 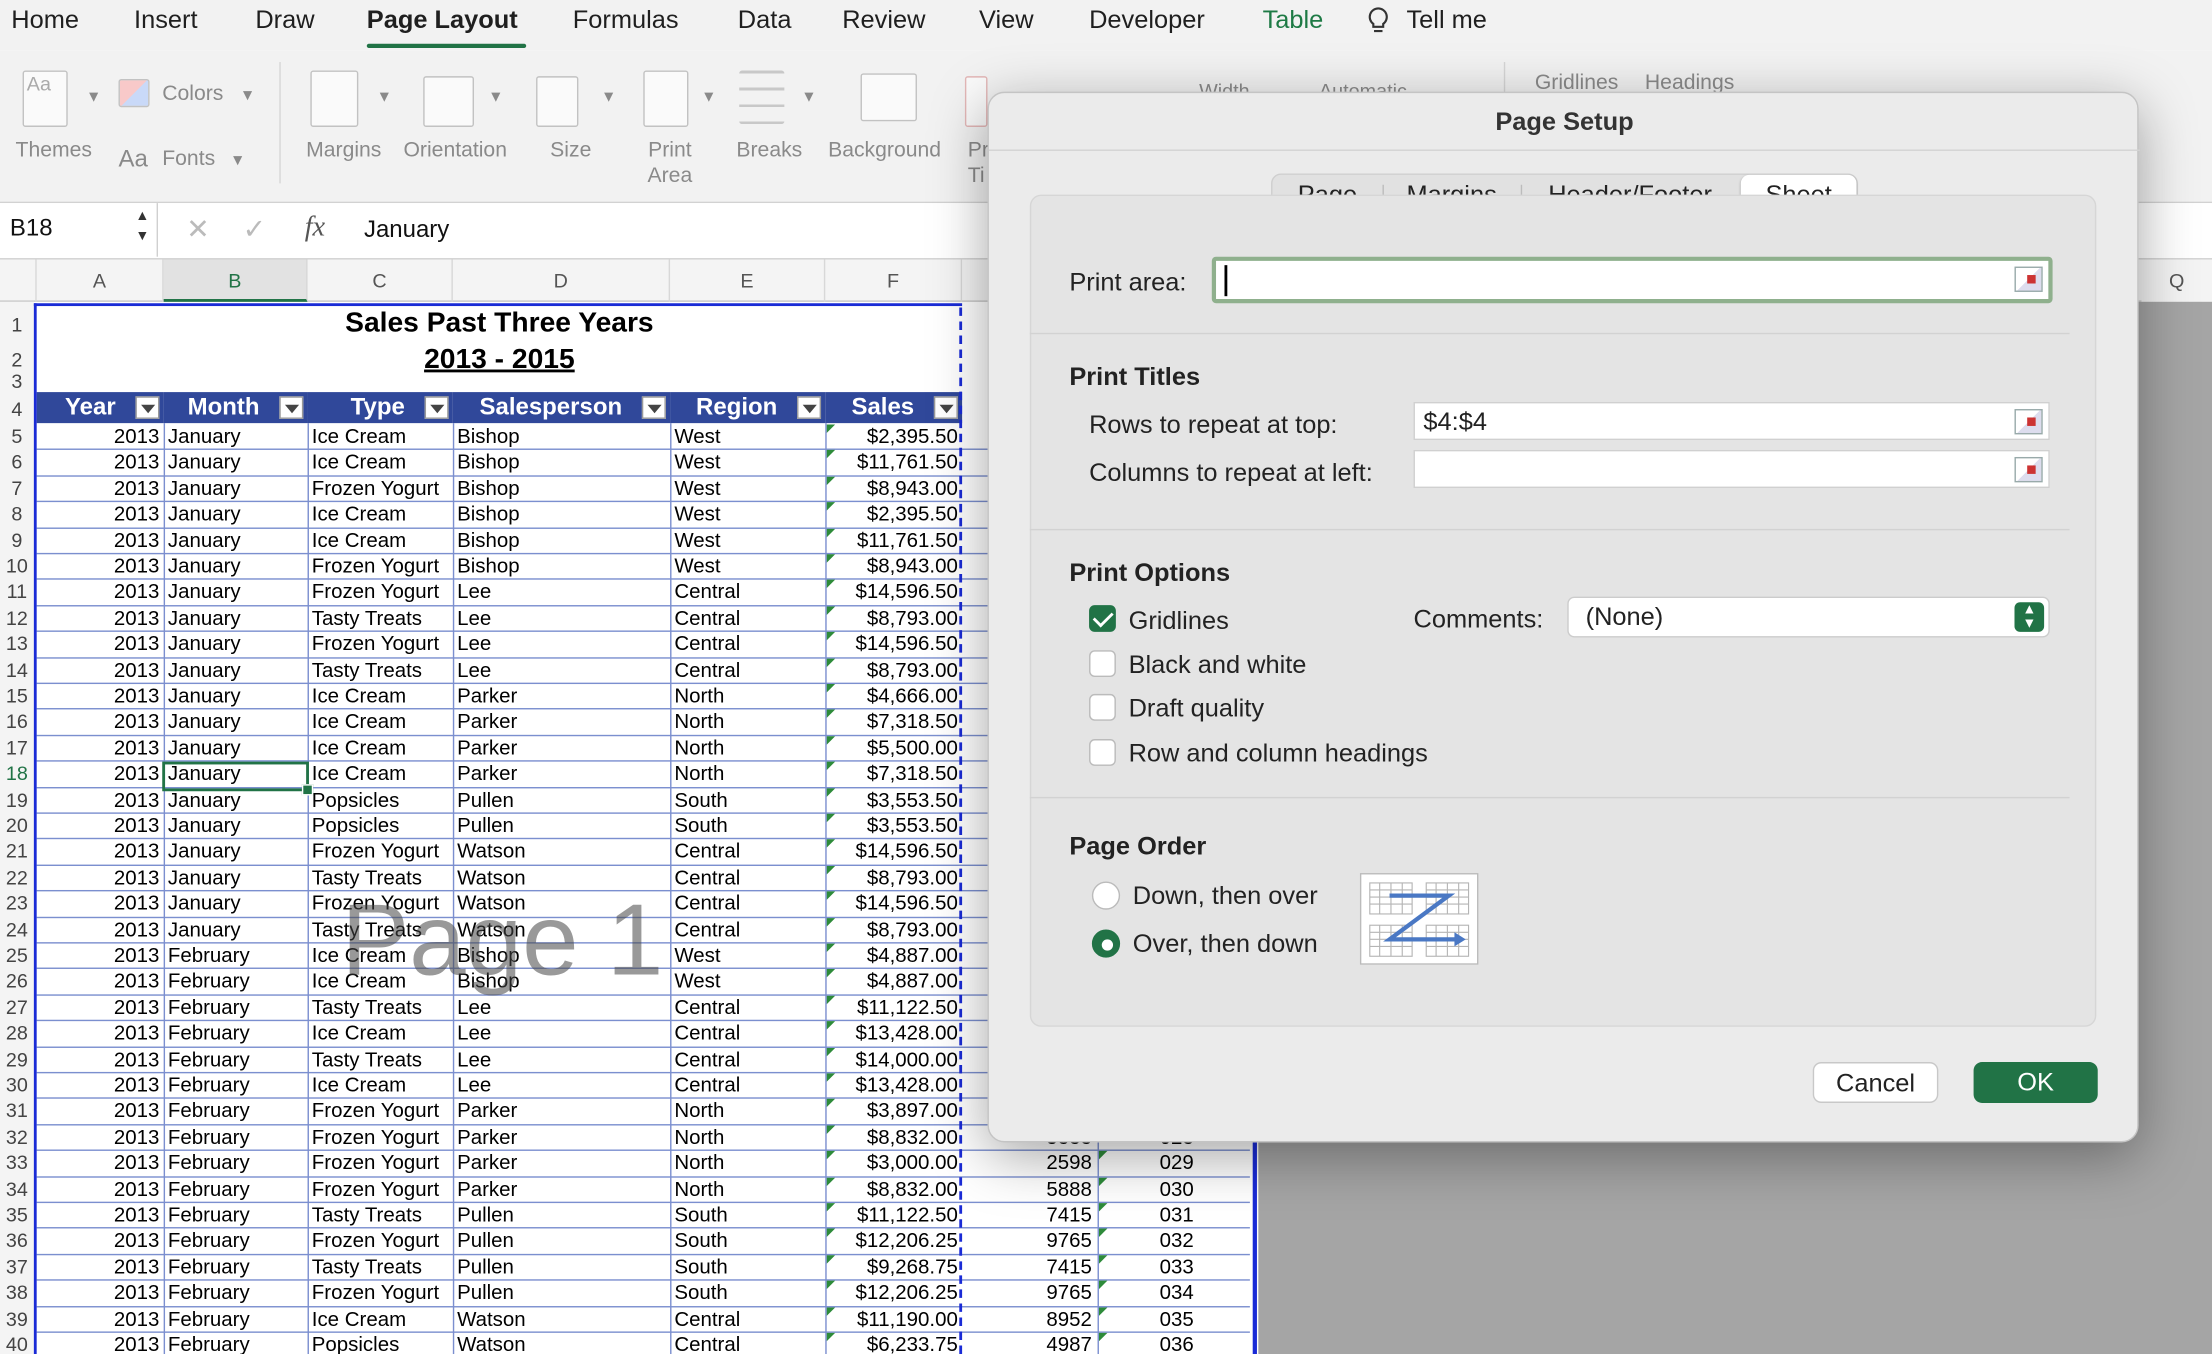 What do you see at coordinates (765, 21) in the screenshot?
I see `tab-data: Data` at bounding box center [765, 21].